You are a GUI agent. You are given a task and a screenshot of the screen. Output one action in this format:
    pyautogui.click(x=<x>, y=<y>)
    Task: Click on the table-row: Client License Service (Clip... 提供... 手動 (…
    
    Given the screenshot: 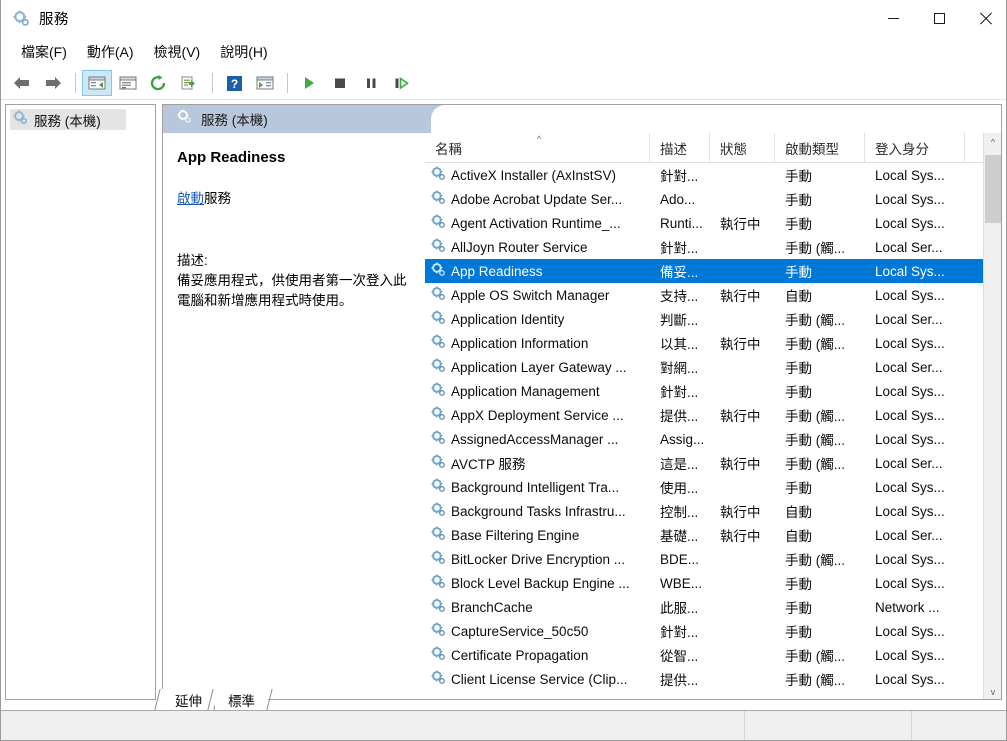 What is the action you would take?
    pyautogui.click(x=713, y=679)
    